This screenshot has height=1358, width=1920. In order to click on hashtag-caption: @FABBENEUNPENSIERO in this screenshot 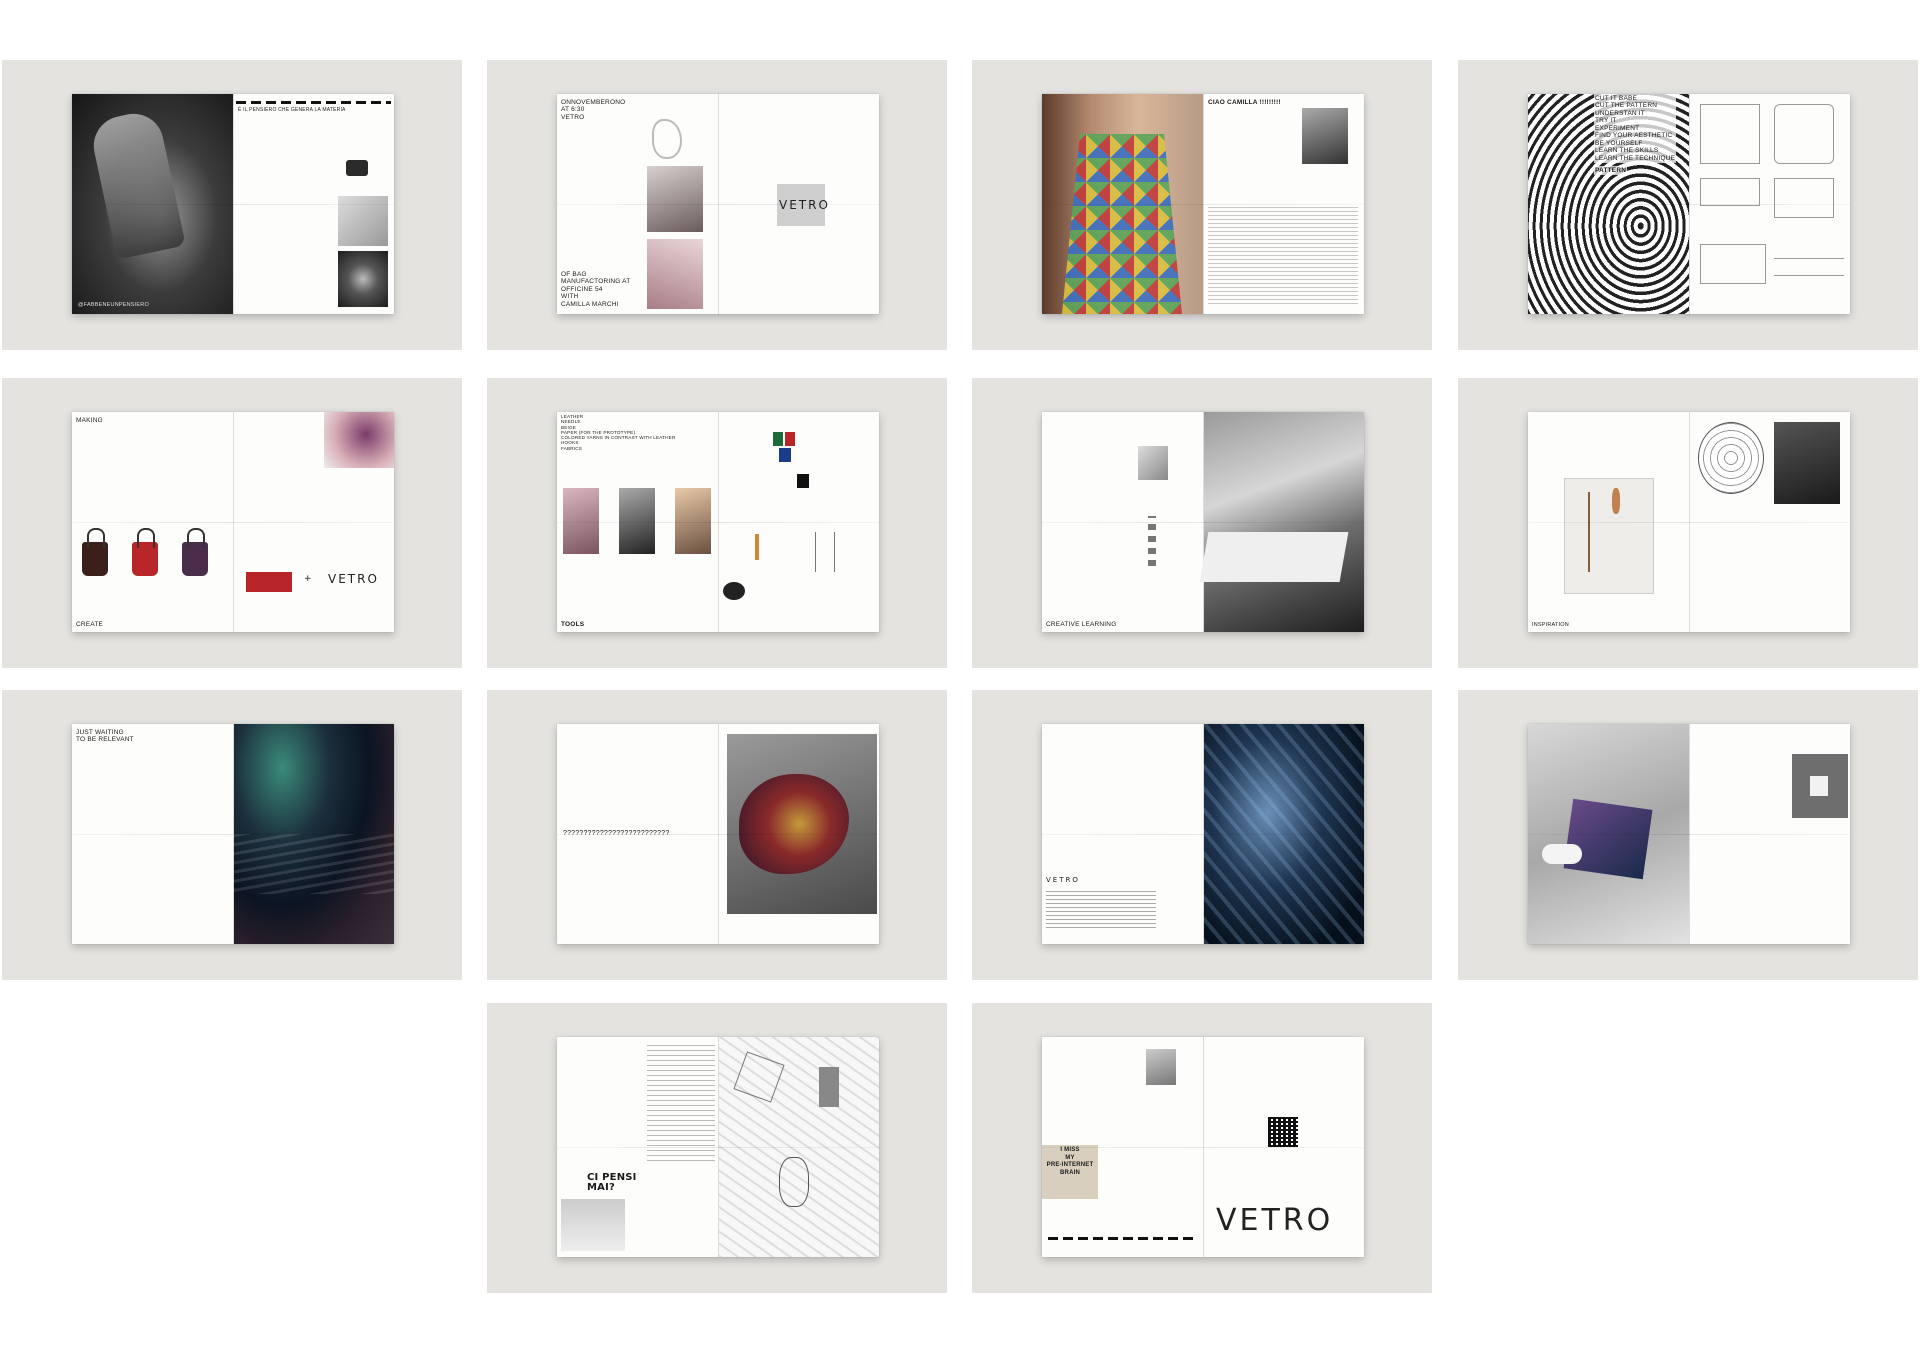, I will do `click(113, 304)`.